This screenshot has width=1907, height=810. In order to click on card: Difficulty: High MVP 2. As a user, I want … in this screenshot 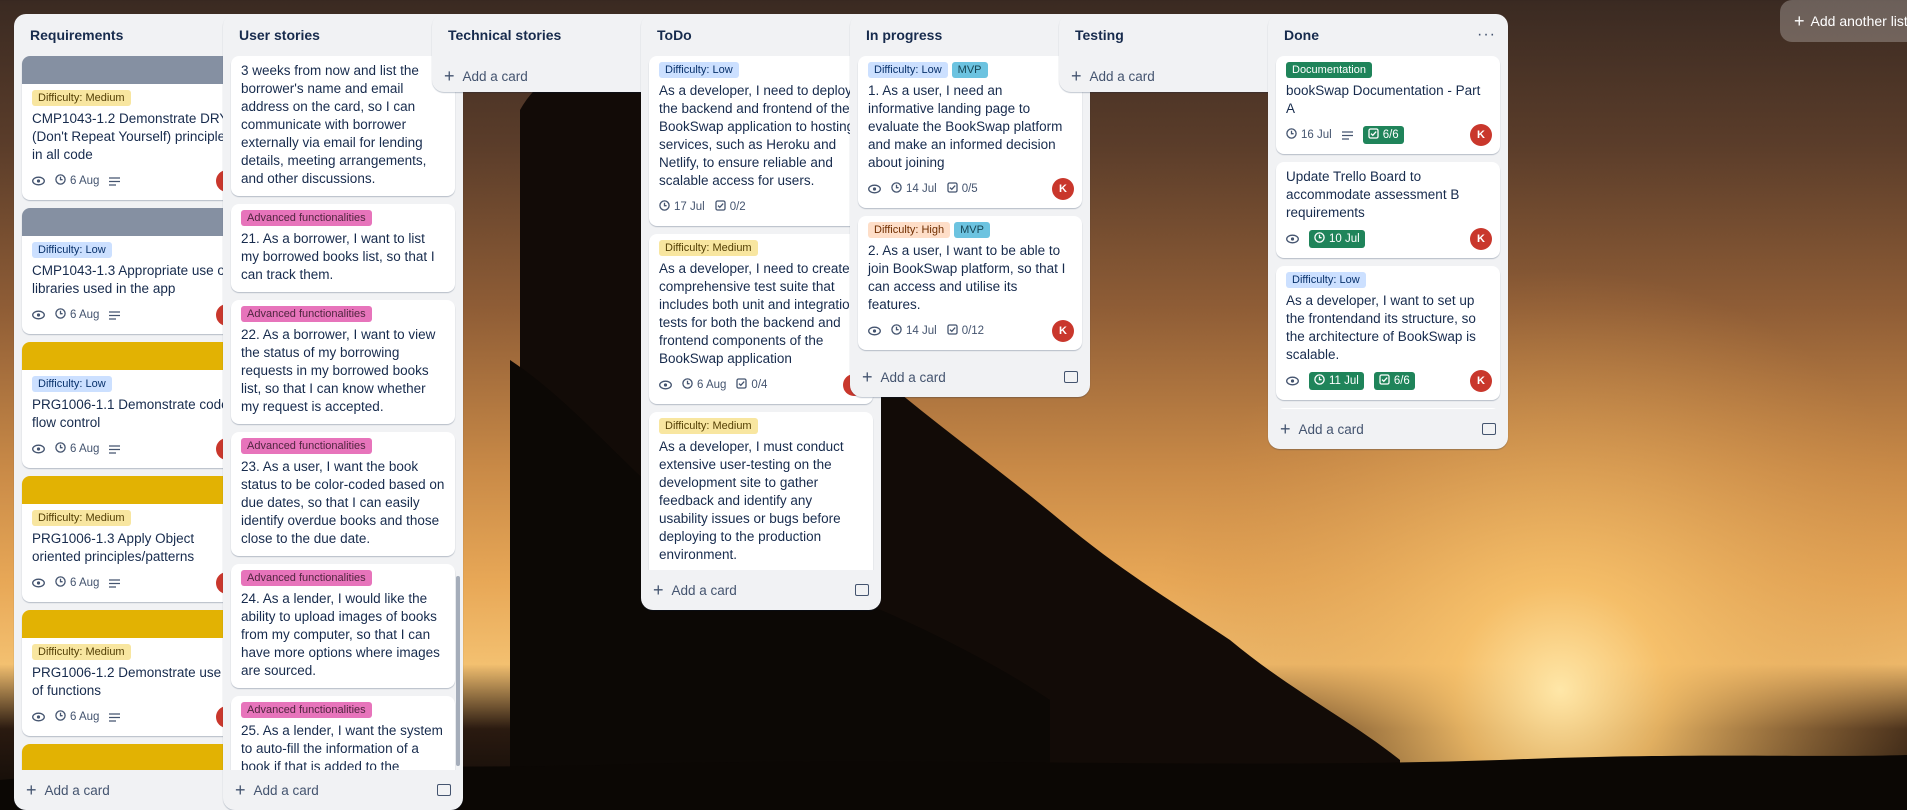, I will do `click(970, 283)`.